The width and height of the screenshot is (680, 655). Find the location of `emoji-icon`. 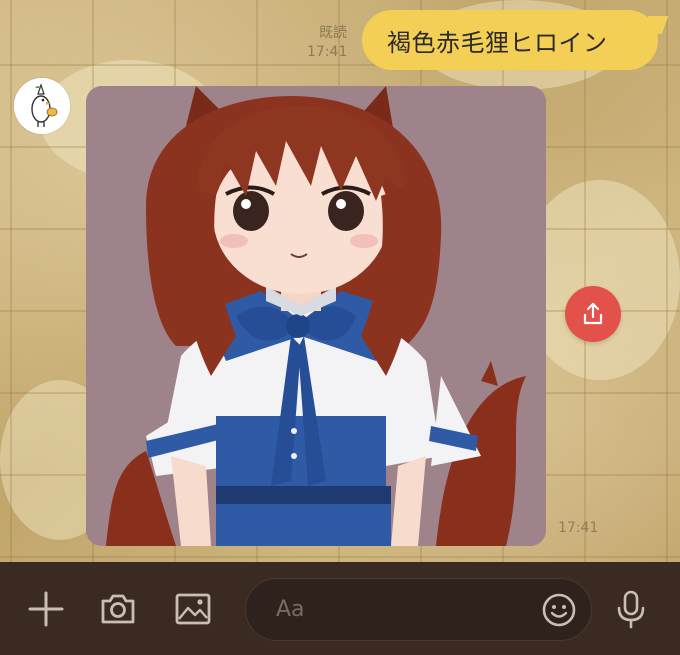

emoji-icon is located at coordinates (559, 610).